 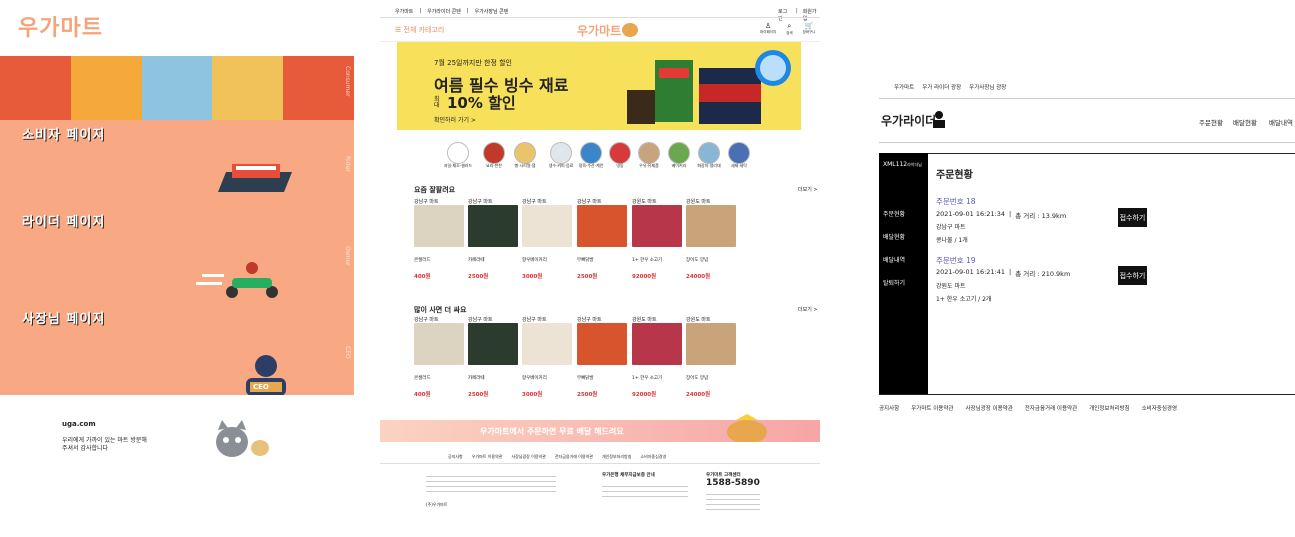 I want to click on consumer-logo: 우가마트, so click(x=60, y=26).